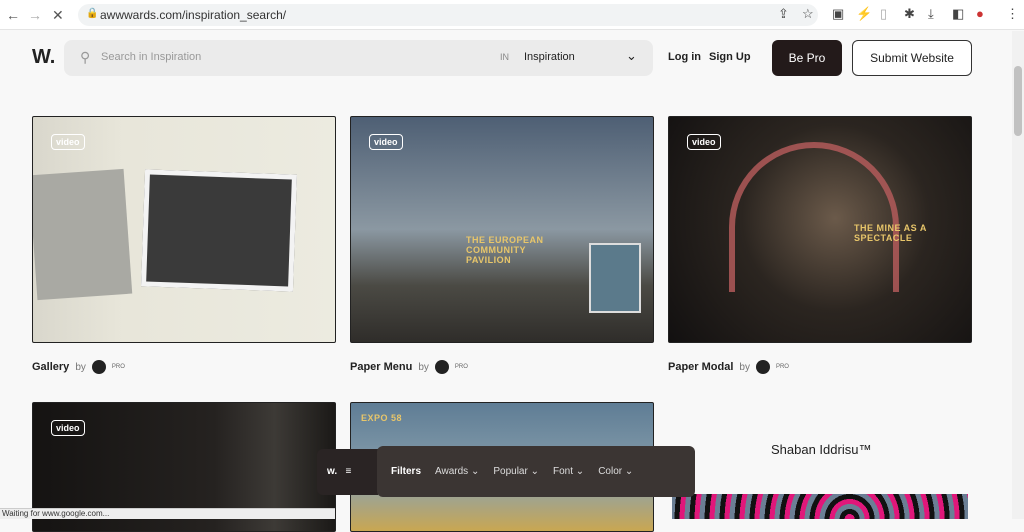  I want to click on card-caption: Paper Menu by PRO, so click(409, 367).